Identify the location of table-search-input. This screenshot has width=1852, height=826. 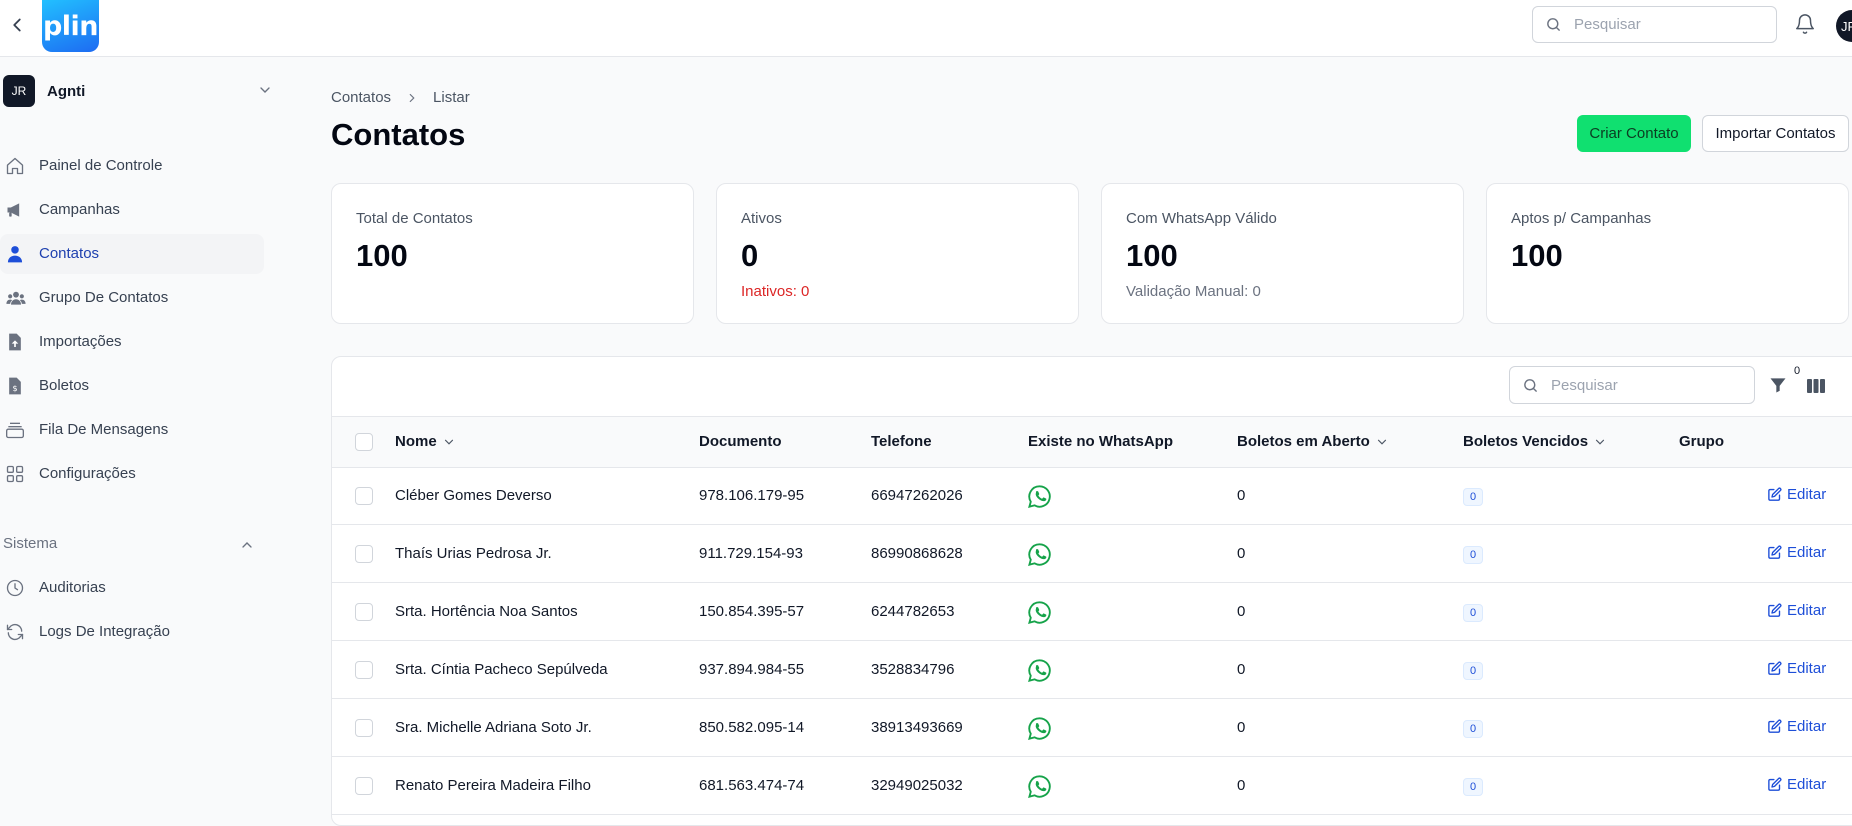
(1644, 385).